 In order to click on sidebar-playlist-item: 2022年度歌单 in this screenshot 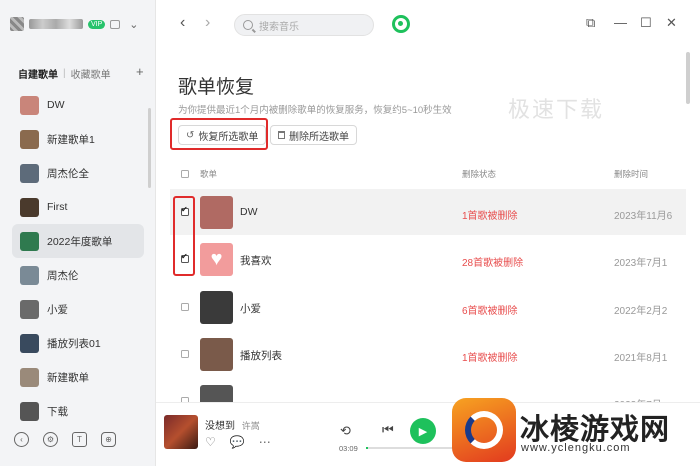, I will do `click(78, 241)`.